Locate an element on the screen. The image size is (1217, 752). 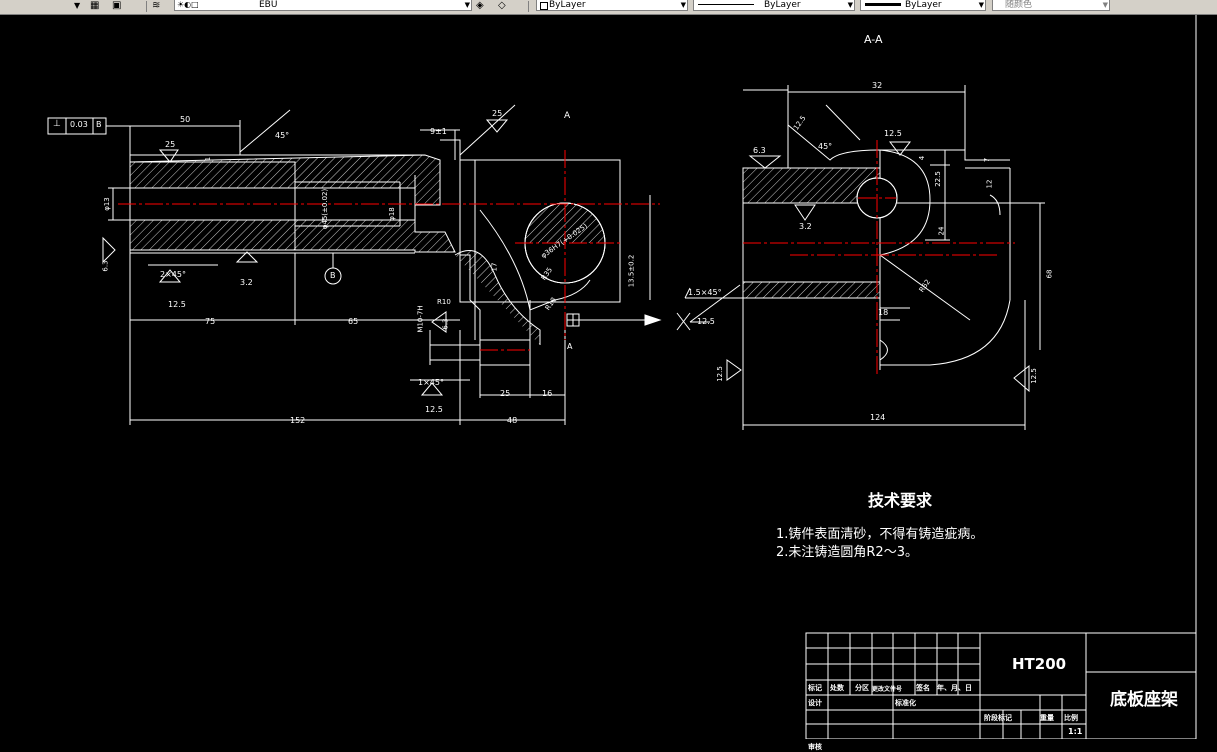
color-select: ByLayer ▼ is located at coordinates (612, 5).